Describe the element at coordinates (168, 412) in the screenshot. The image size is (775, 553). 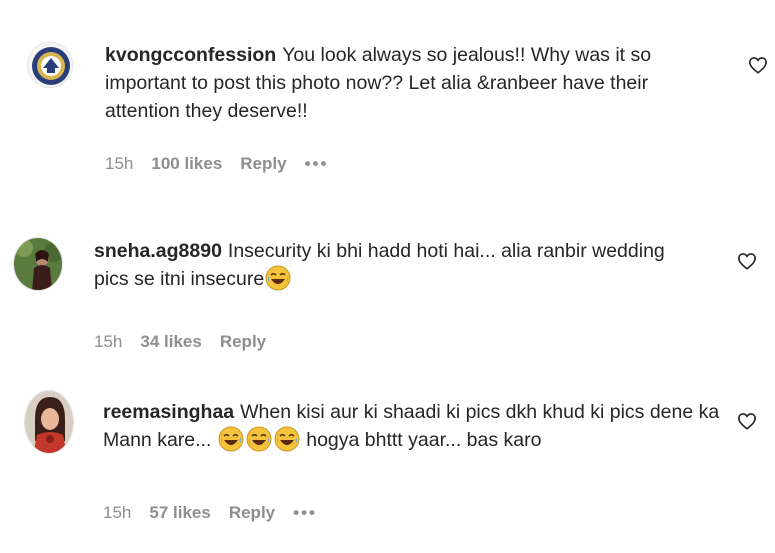
I see `username: reemasinghaa` at that location.